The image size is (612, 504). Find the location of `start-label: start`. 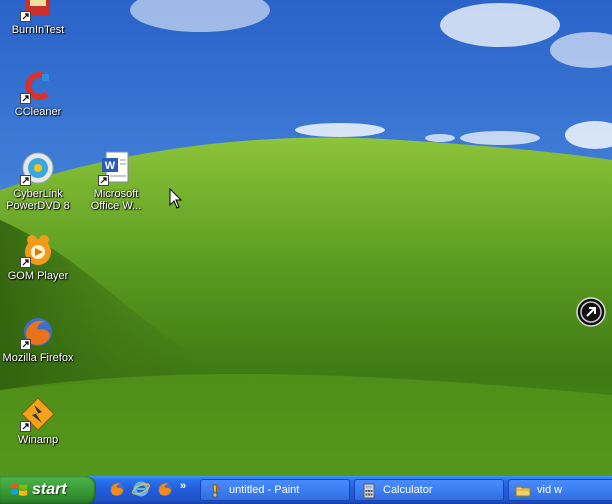

start-label: start is located at coordinates (49, 489).